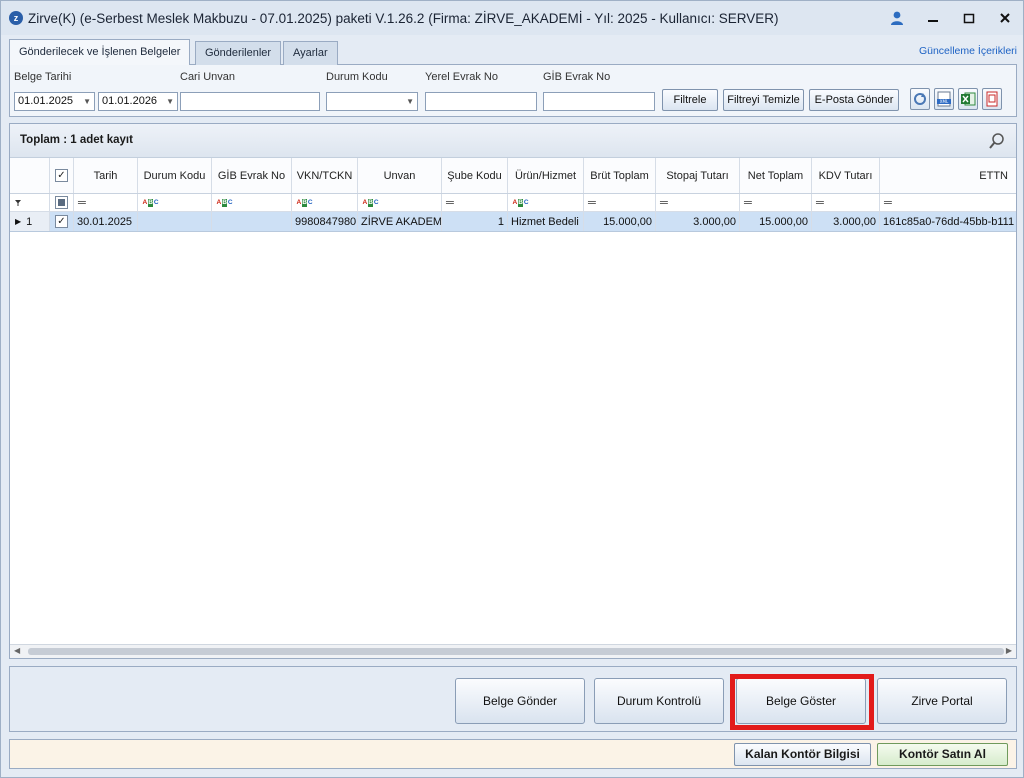 The height and width of the screenshot is (778, 1024). I want to click on filter-kdv: ═, so click(846, 202).